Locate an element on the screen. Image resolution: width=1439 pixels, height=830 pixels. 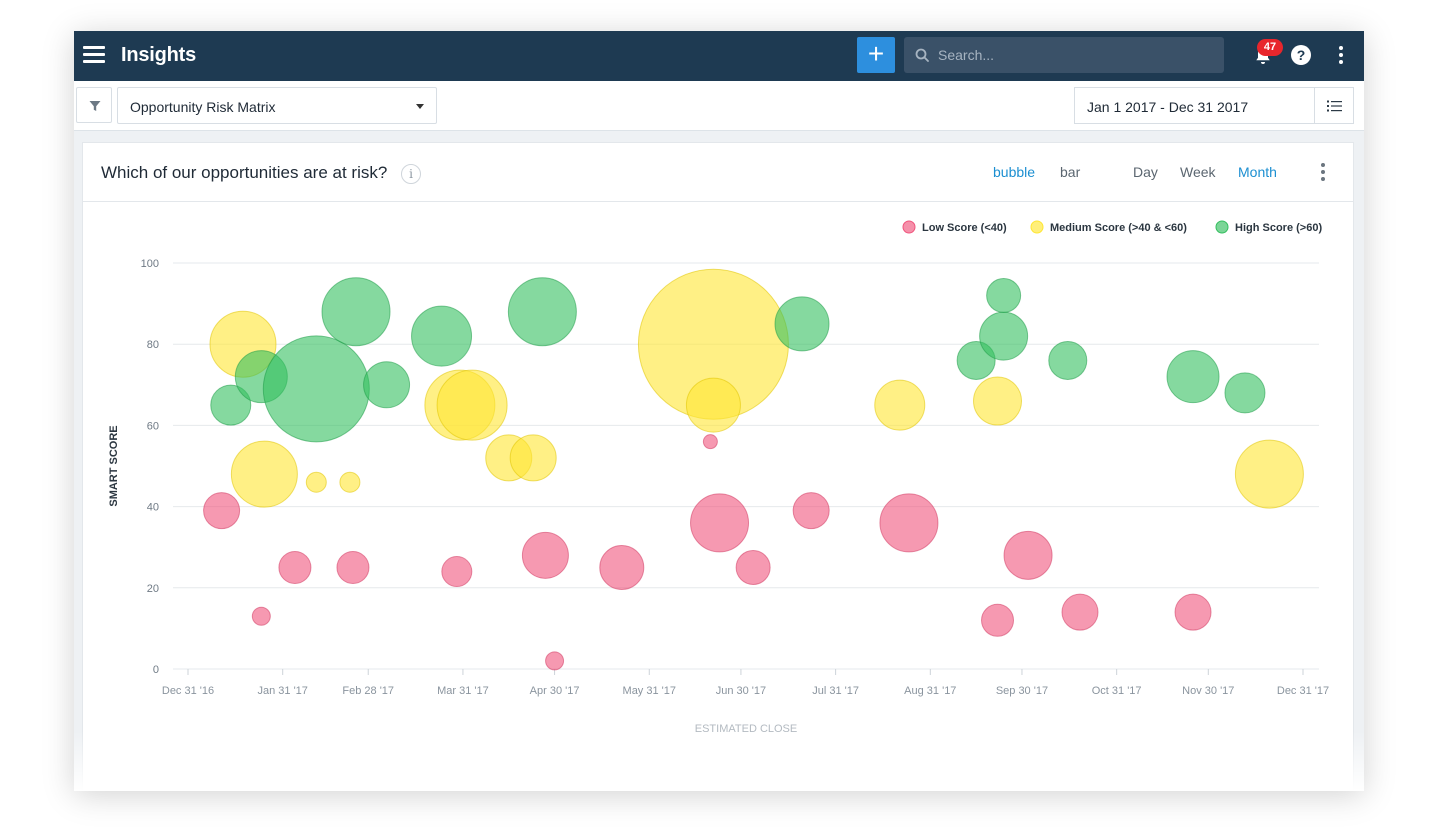
legend-label: Medium Score (>40 & <60) is located at coordinates (1118, 228).